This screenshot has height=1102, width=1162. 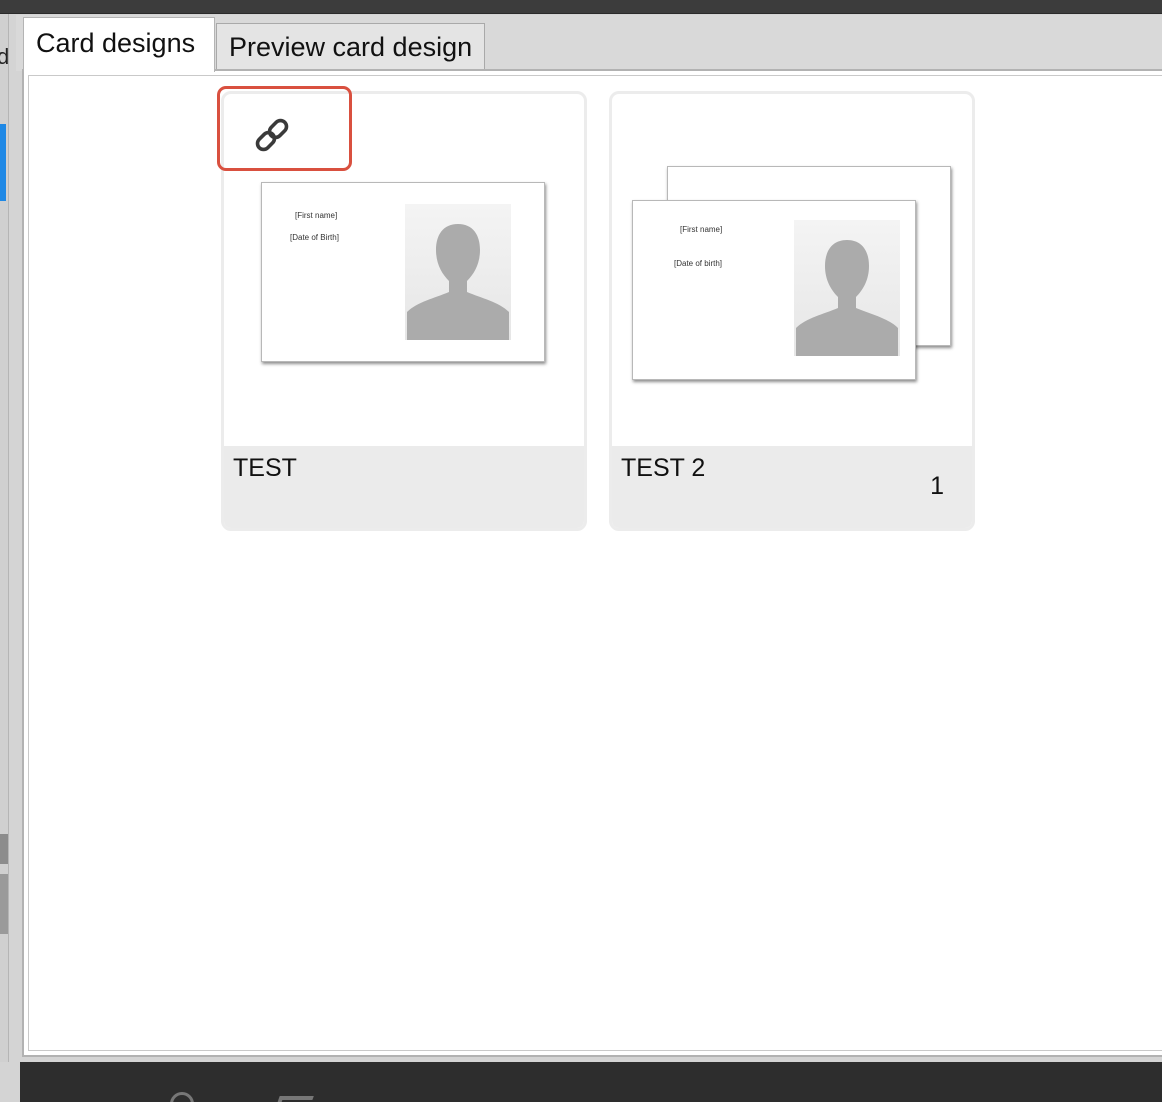 I want to click on card-preview-front: [First name] [Date of Birth], so click(x=403, y=272).